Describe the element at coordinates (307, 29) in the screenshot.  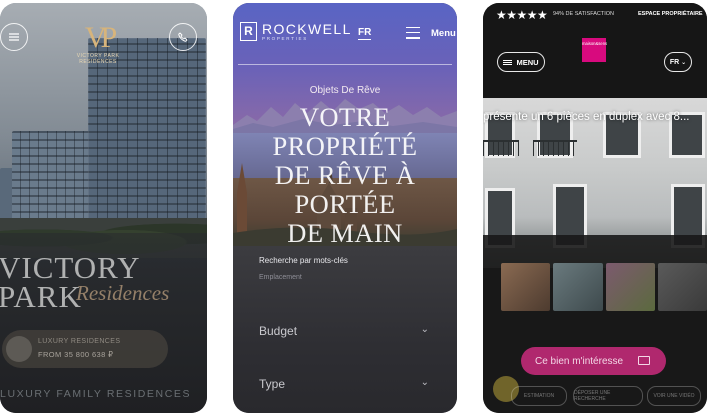
I see `brand-name: ROCKWELL` at that location.